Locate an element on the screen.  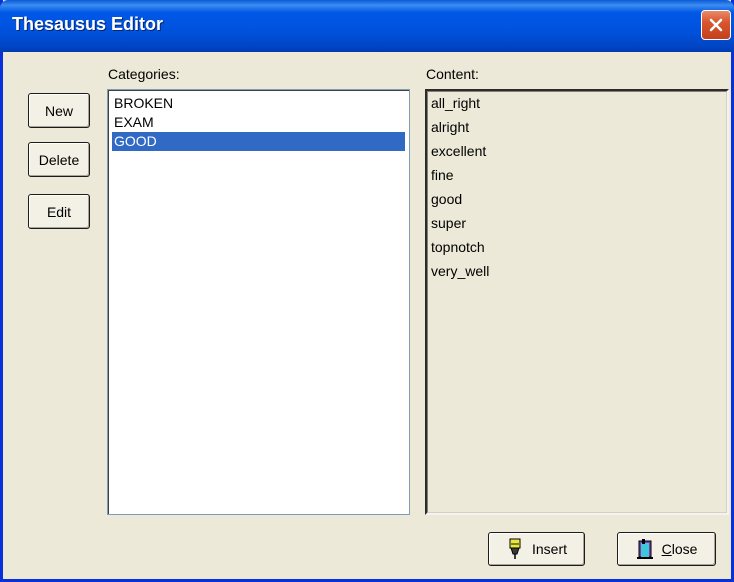
close-icon is located at coordinates (716, 25).